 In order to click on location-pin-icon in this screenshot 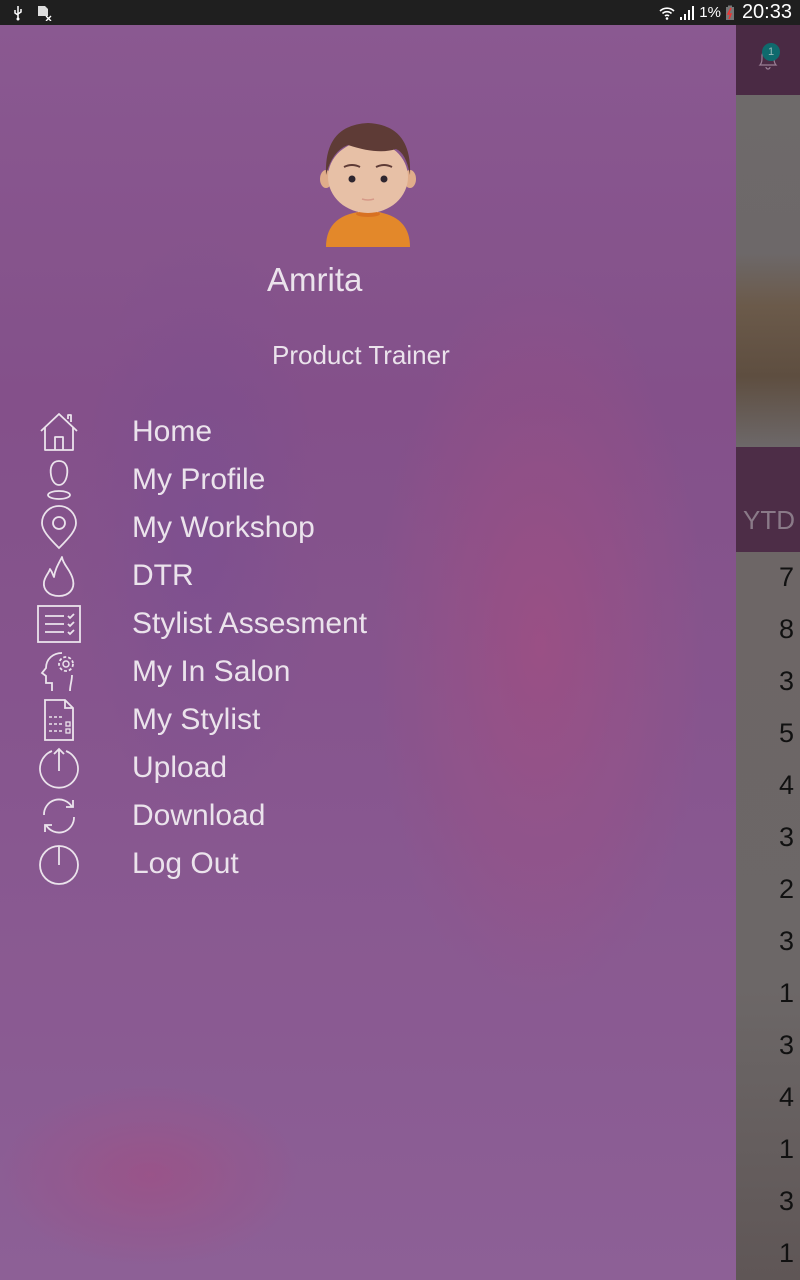, I will do `click(59, 528)`.